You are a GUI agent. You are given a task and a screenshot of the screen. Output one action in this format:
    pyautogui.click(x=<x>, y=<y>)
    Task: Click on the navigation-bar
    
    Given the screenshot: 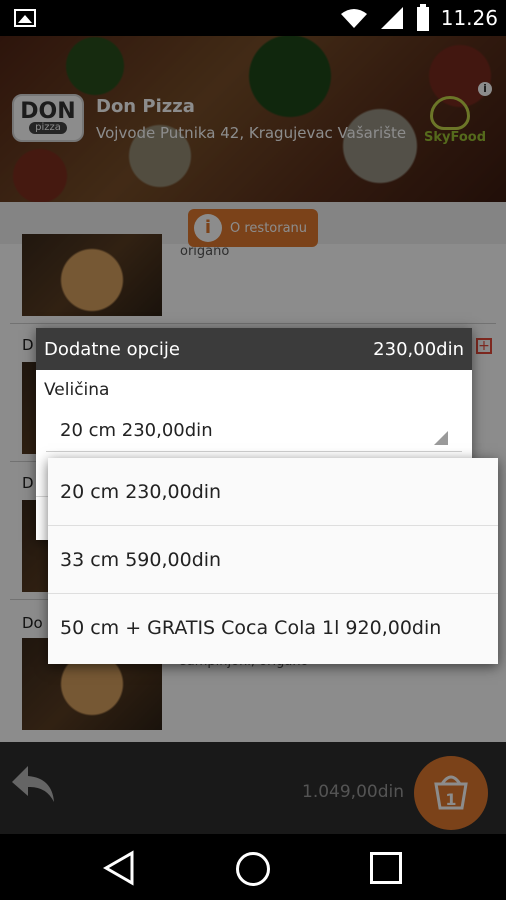 What is the action you would take?
    pyautogui.click(x=253, y=867)
    